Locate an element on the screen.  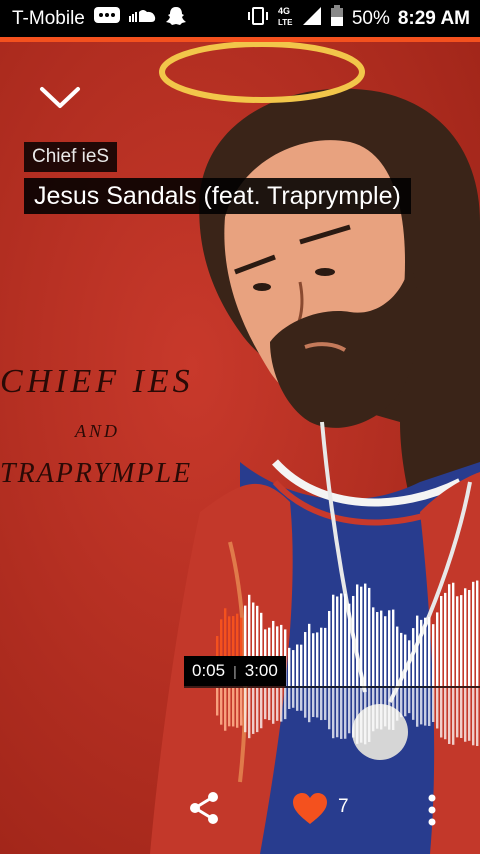
chevron-down-icon is located at coordinates (60, 97).